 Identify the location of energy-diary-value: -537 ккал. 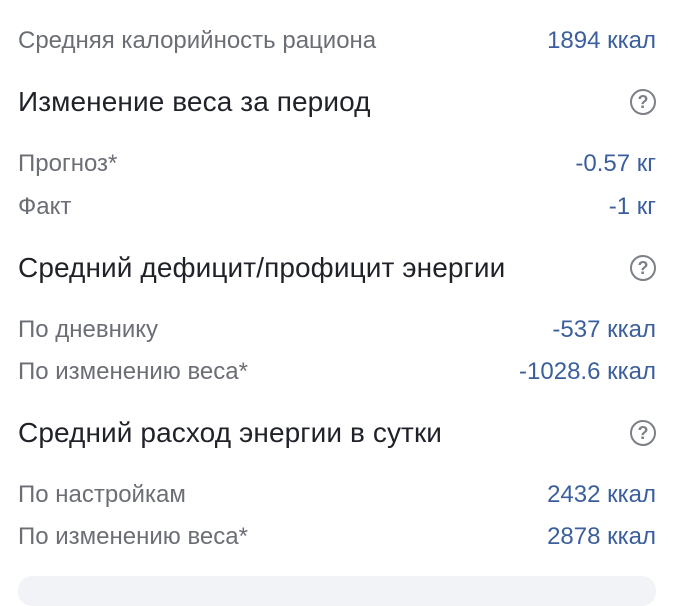
(604, 329).